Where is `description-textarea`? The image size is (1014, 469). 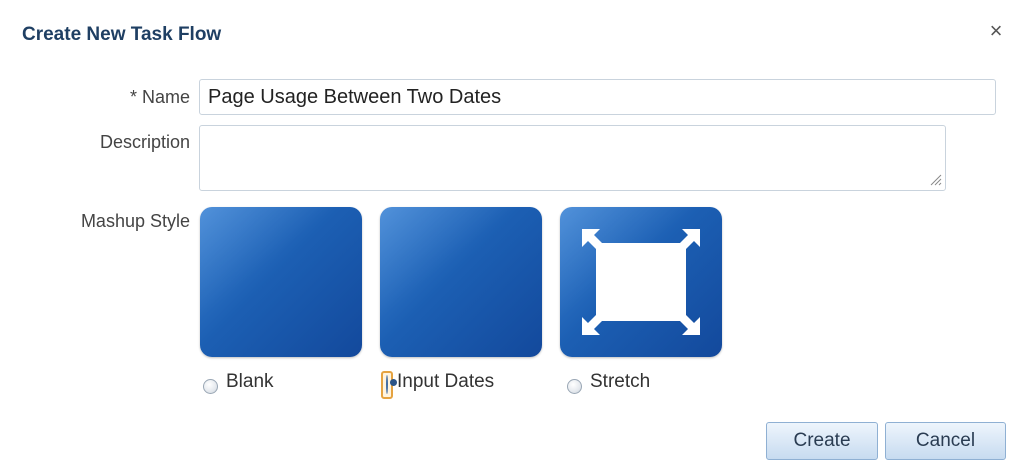
description-textarea is located at coordinates (572, 158).